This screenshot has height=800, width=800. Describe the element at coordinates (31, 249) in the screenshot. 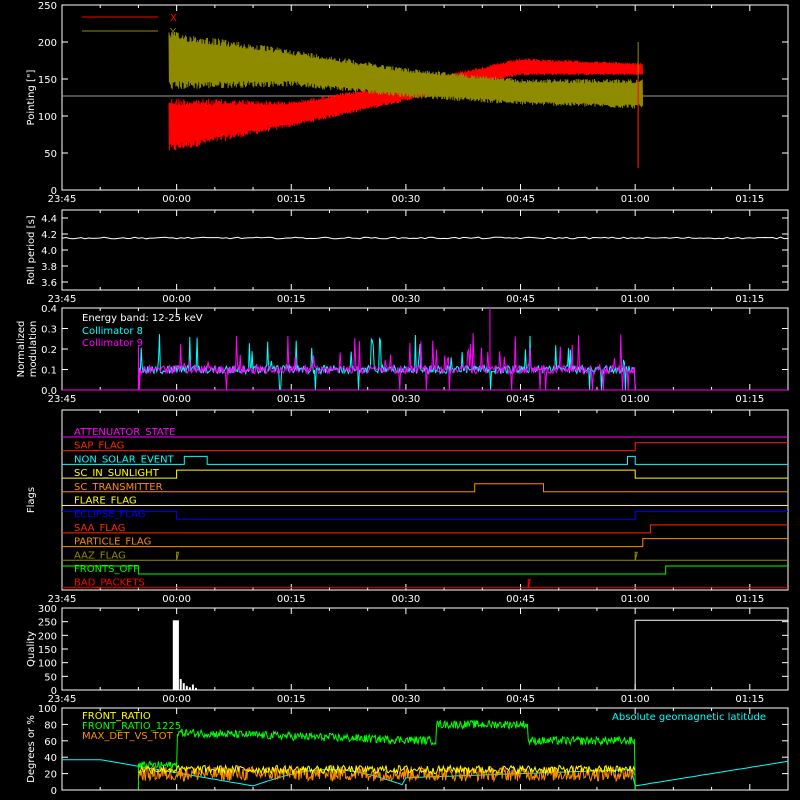

I see `y-axis-label: Roll period [s]` at that location.